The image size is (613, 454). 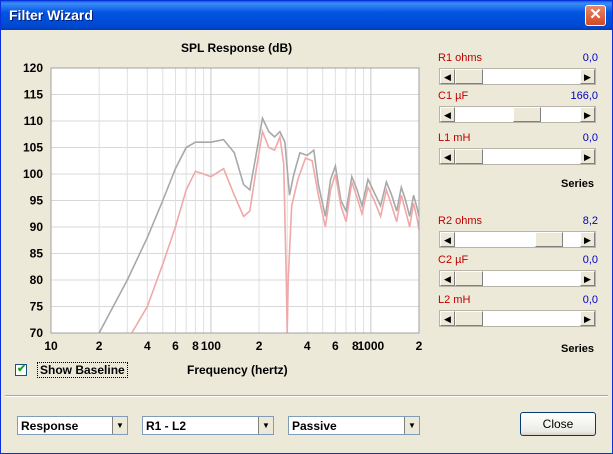 What do you see at coordinates (166, 426) in the screenshot?
I see `component-select-value: R1 - L2` at bounding box center [166, 426].